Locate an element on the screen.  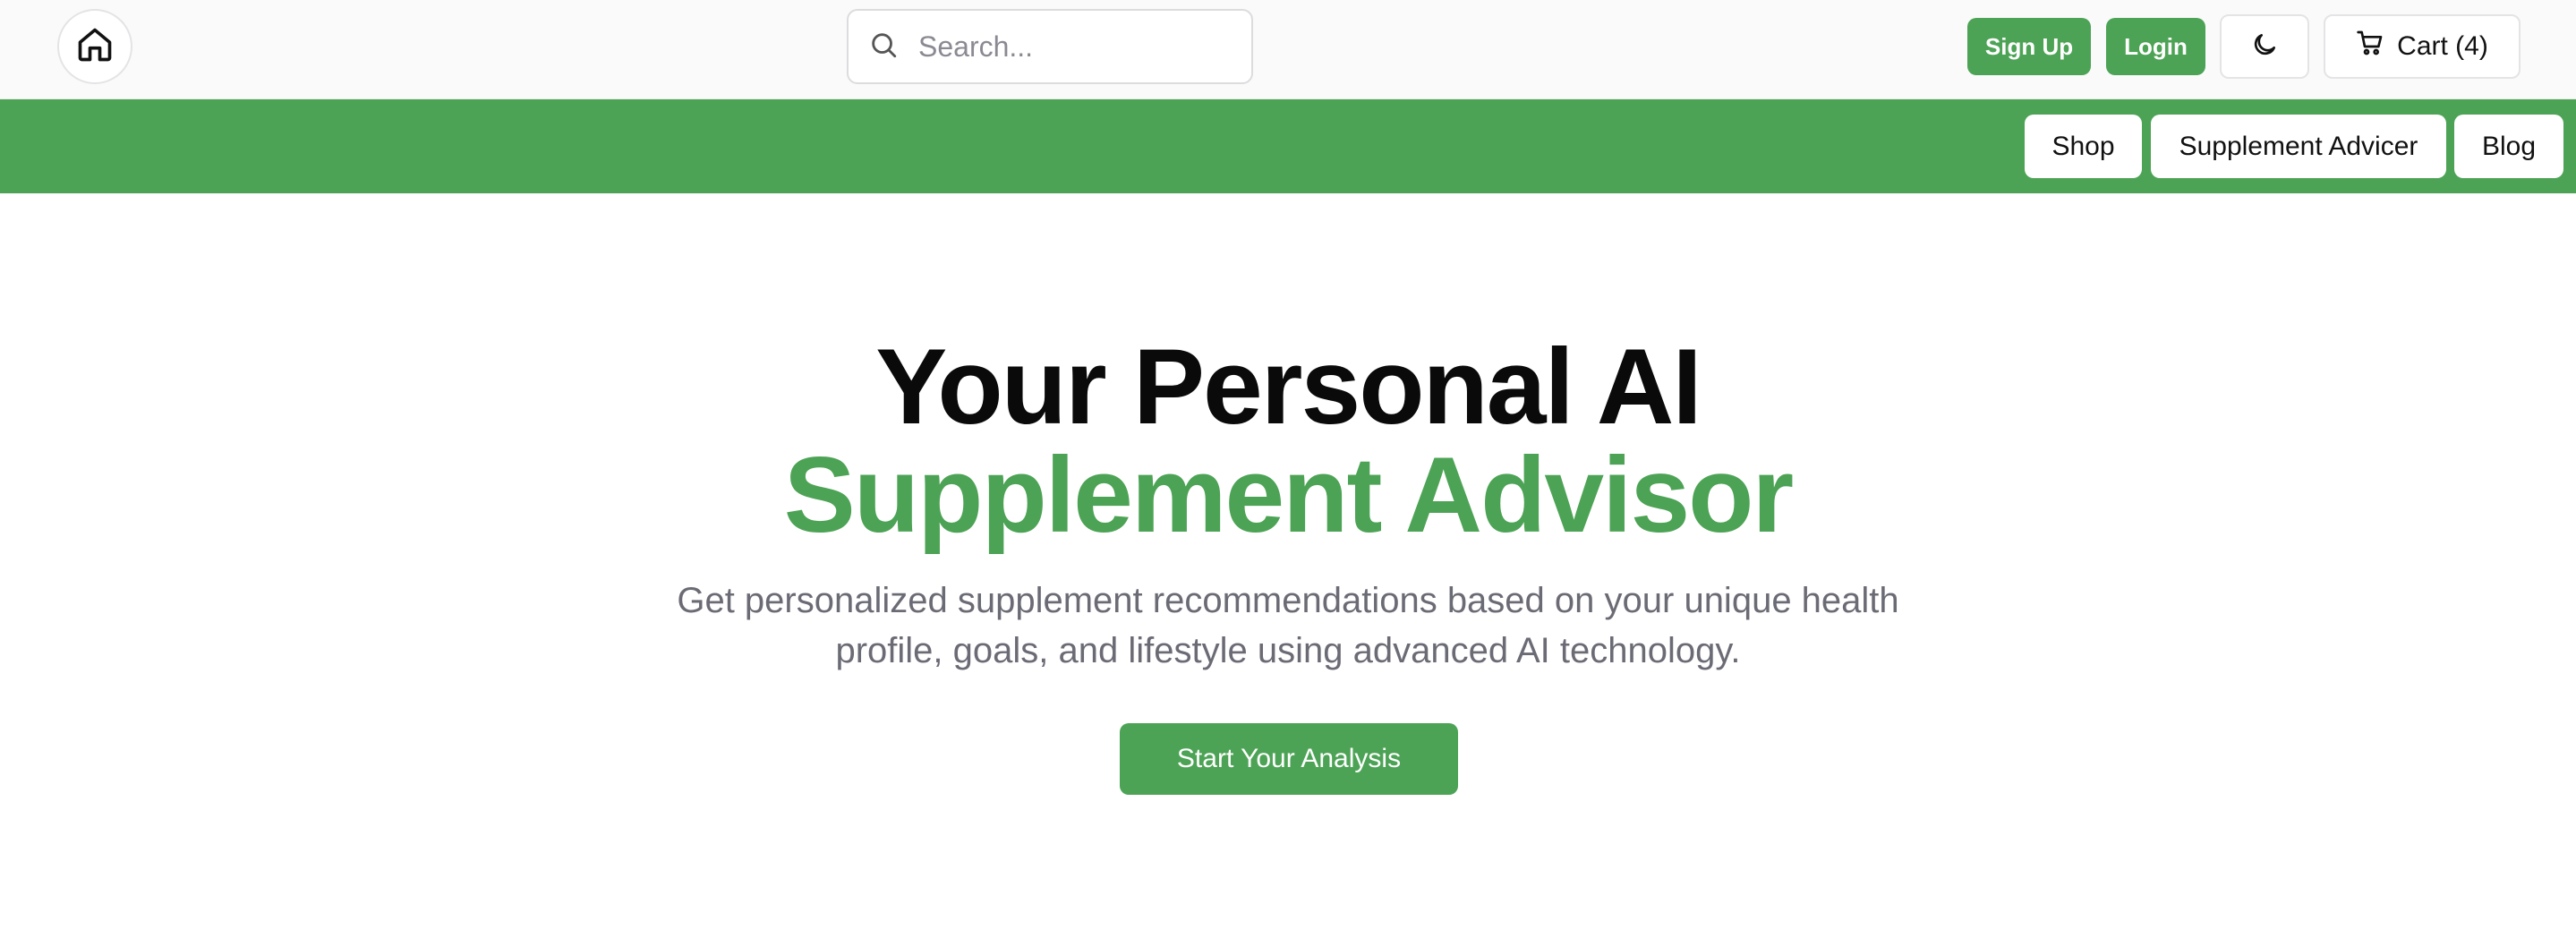
main-nav: Shop Supplement Advicer Blog is located at coordinates (1288, 146).